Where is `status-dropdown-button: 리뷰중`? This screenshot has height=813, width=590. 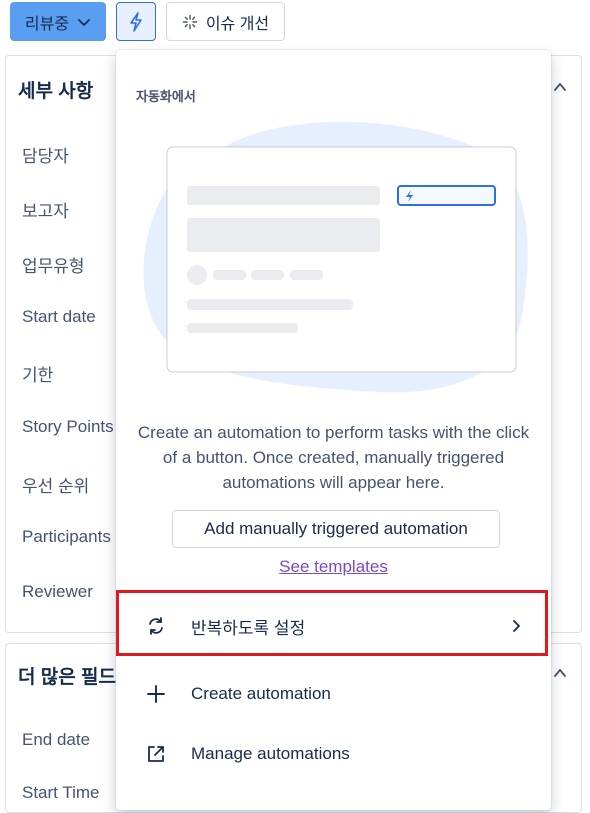
status-dropdown-button: 리뷰중 is located at coordinates (58, 21).